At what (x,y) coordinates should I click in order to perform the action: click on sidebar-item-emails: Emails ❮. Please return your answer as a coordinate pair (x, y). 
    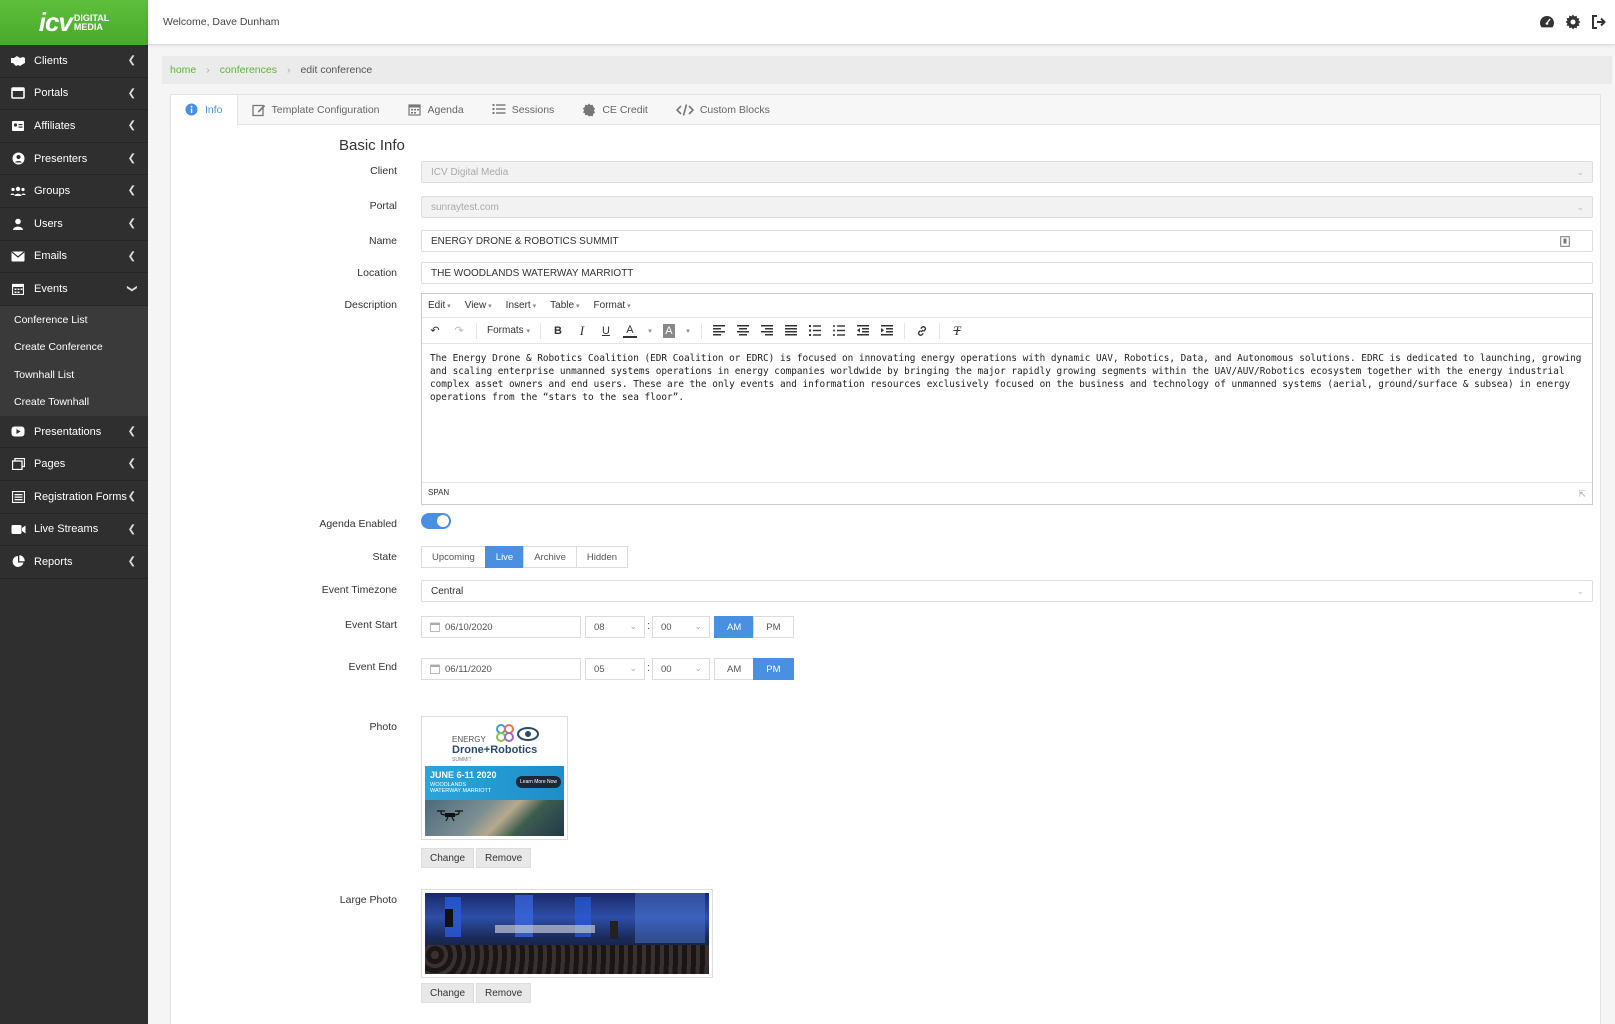
    Looking at the image, I should click on (74, 257).